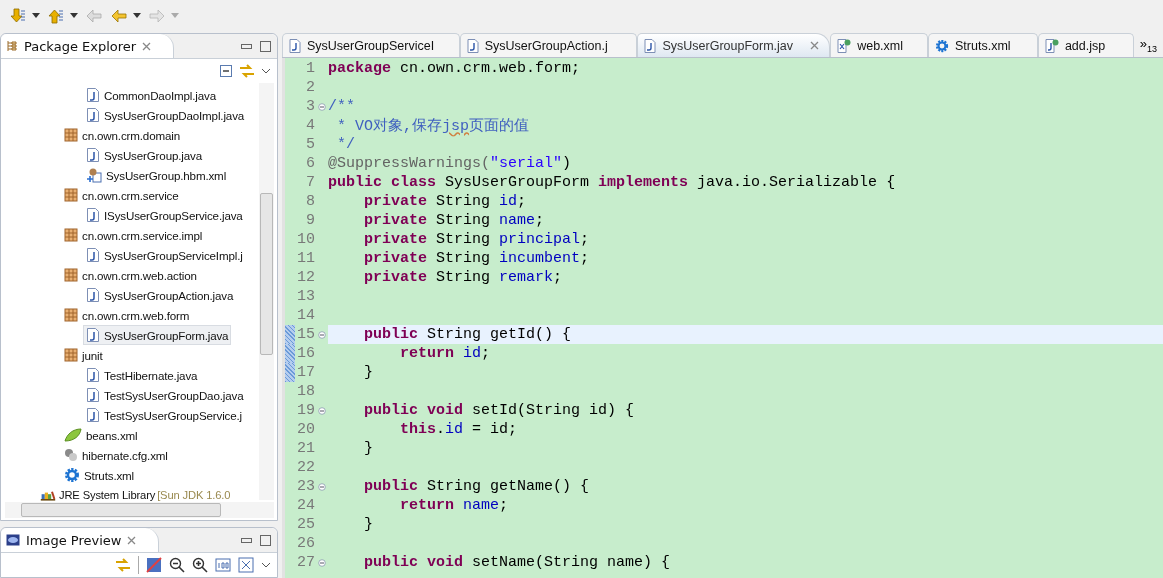  I want to click on code-line: public void setName(String name) {, so click(517, 562).